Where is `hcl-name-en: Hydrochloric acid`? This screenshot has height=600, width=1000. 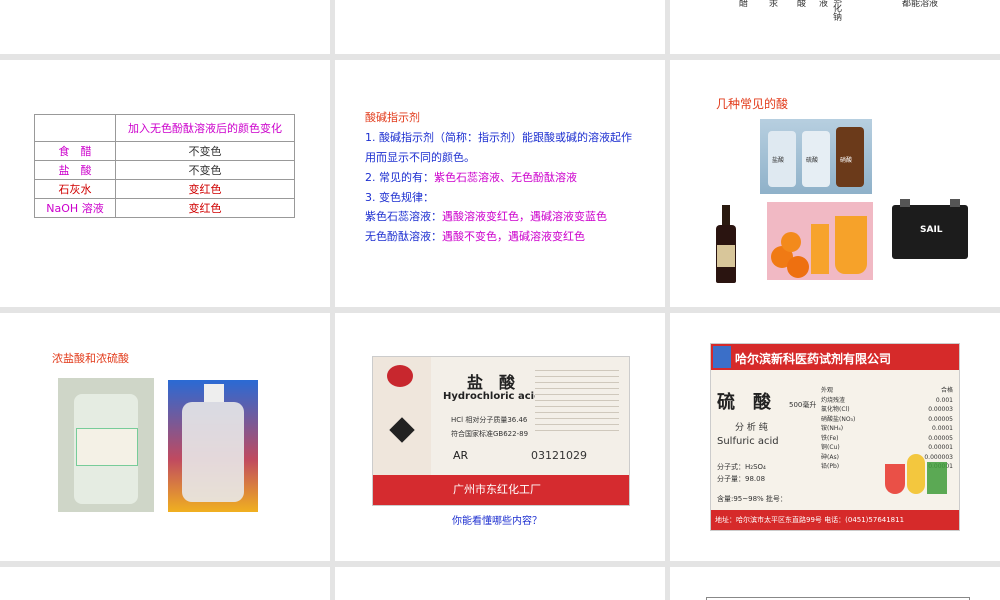
hcl-name-en: Hydrochloric acid is located at coordinates (492, 396).